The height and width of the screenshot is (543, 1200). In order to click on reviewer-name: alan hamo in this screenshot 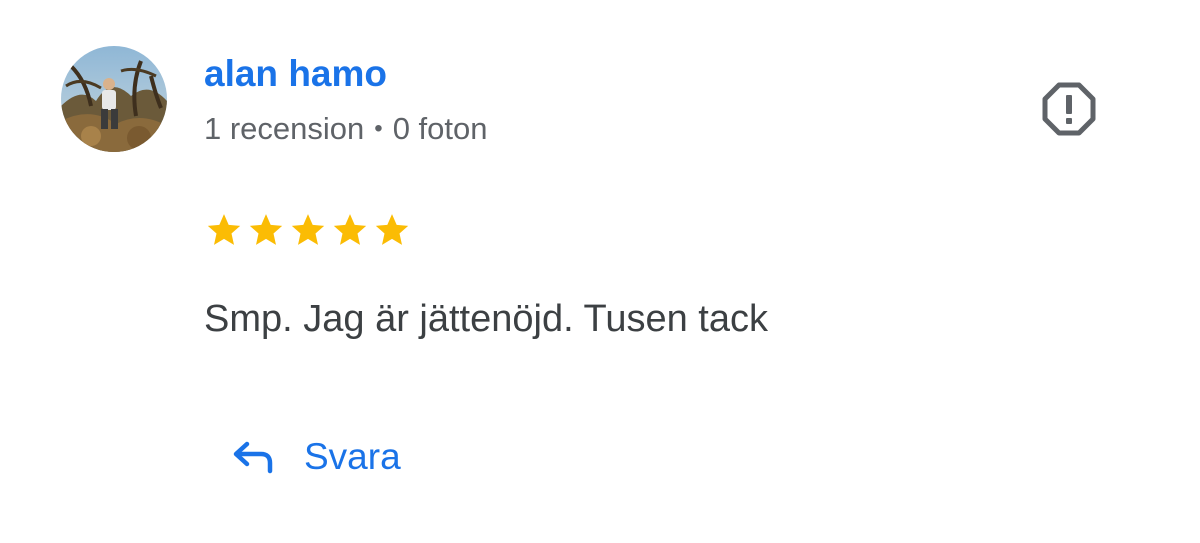, I will do `click(295, 74)`.